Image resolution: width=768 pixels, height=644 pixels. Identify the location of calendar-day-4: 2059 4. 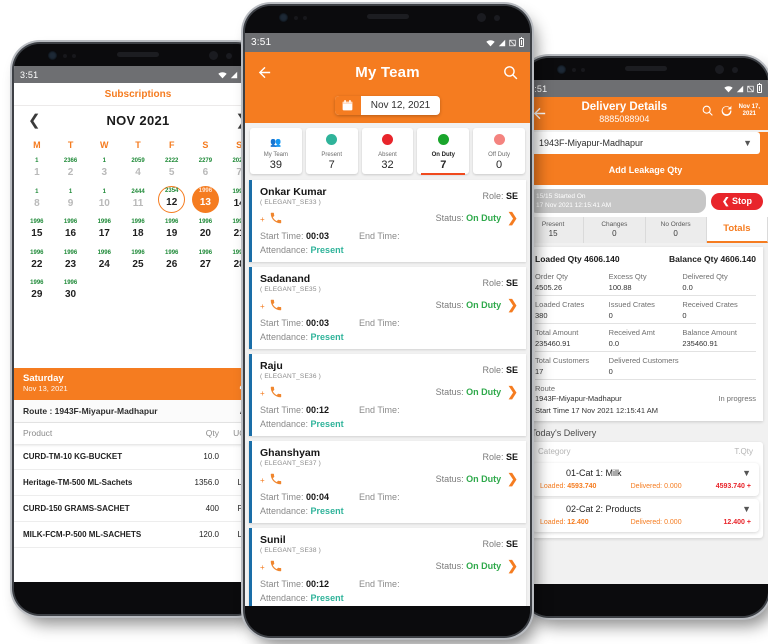
(138, 169).